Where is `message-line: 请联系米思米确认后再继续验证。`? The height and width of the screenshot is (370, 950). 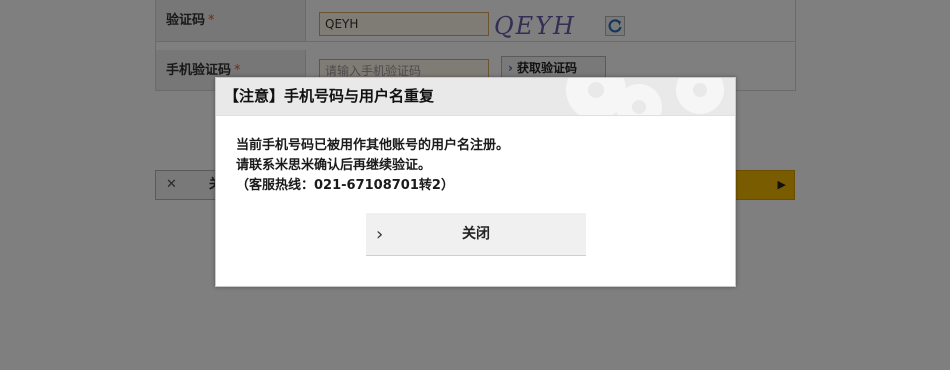
message-line: 请联系米思米确认后再继续验证。 is located at coordinates (334, 165).